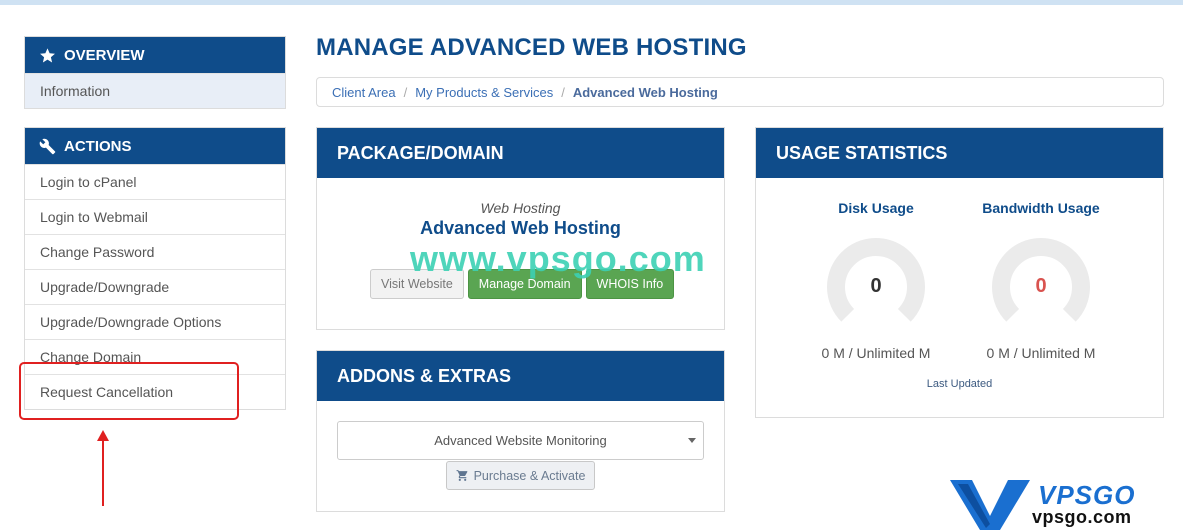 This screenshot has width=1183, height=532. What do you see at coordinates (876, 208) in the screenshot?
I see `disk-usage-label: Disk Usage` at bounding box center [876, 208].